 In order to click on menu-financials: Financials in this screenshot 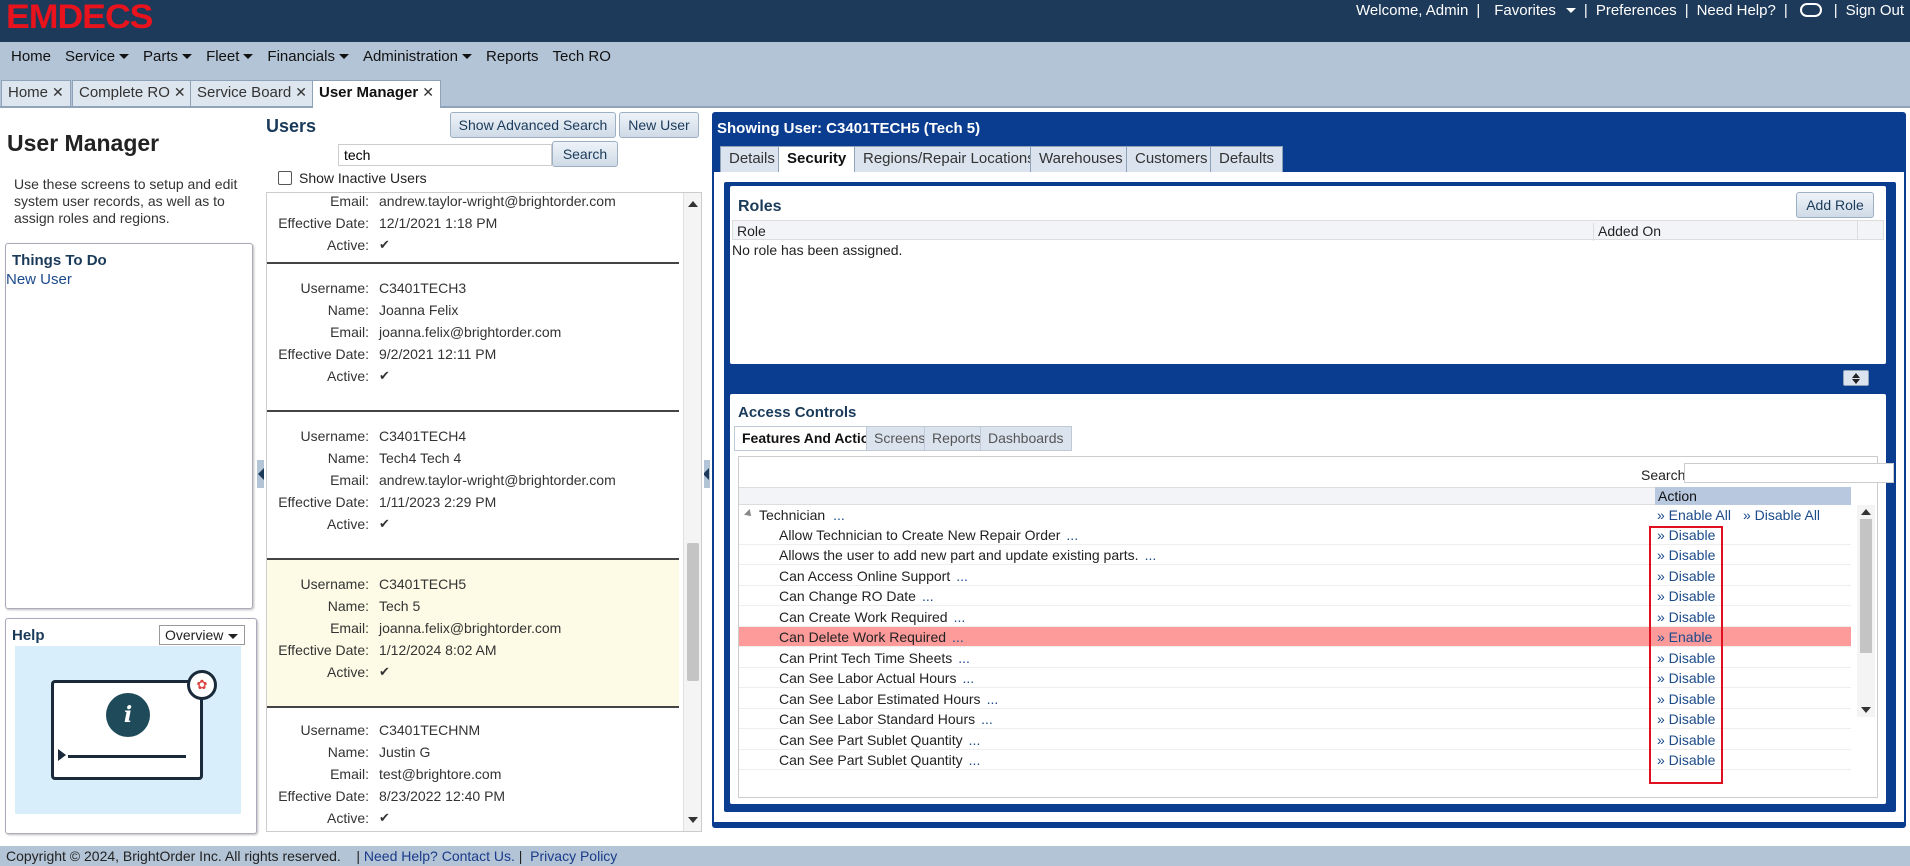, I will do `click(308, 56)`.